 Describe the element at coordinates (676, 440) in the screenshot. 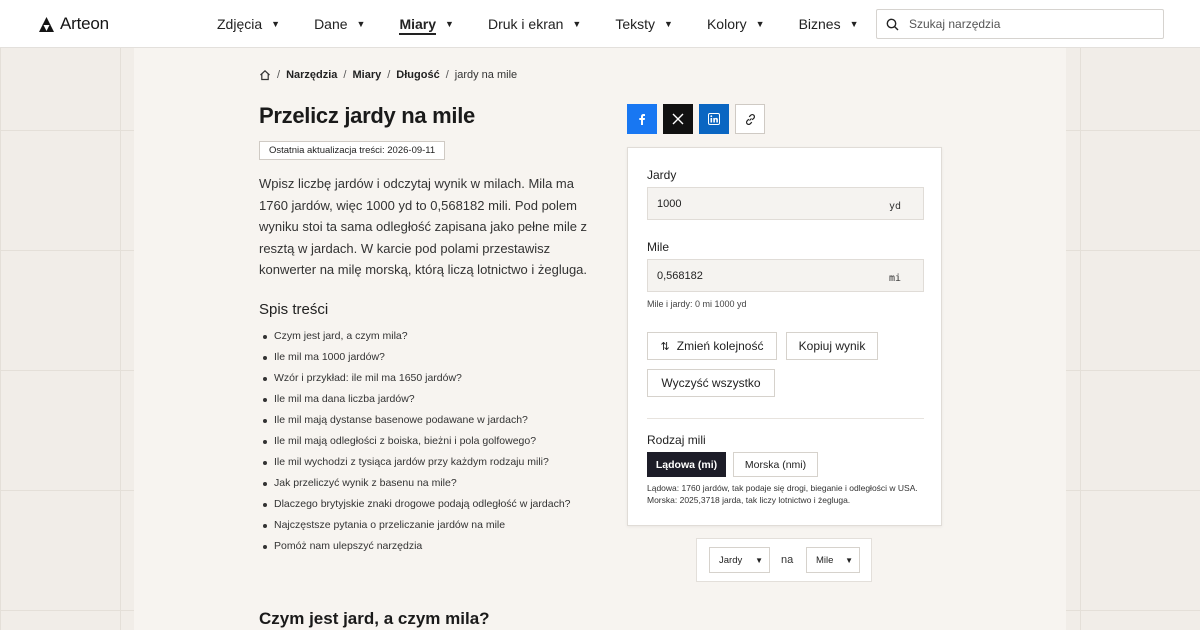

I see `mile-type-label: Rodzaj mili` at that location.